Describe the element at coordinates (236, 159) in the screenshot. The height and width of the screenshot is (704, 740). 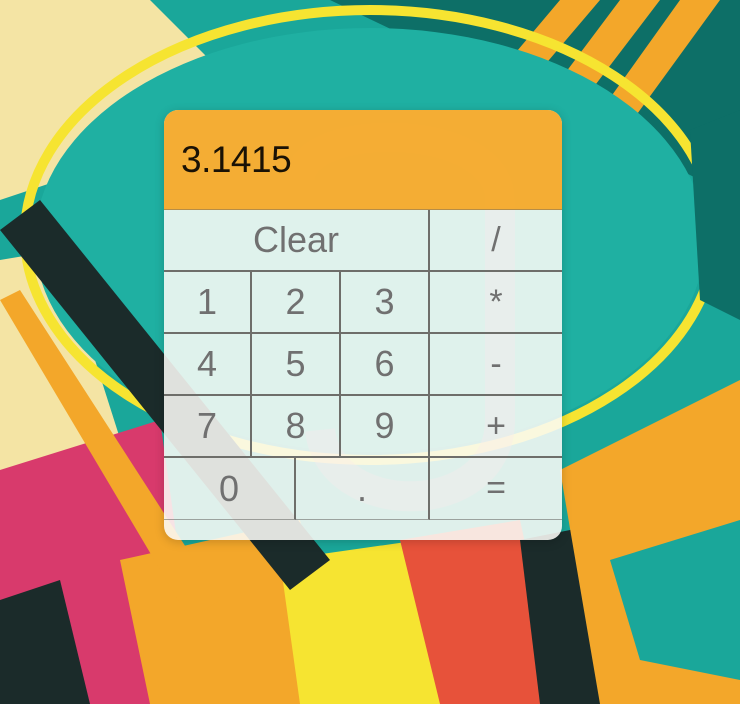
I see `display-value: 3.1415` at that location.